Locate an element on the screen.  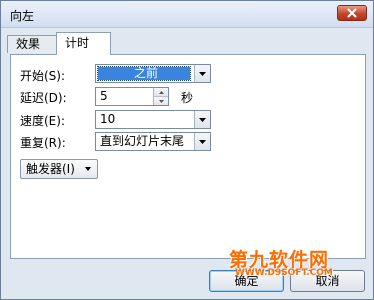
delay-value: 5 is located at coordinates (104, 96).